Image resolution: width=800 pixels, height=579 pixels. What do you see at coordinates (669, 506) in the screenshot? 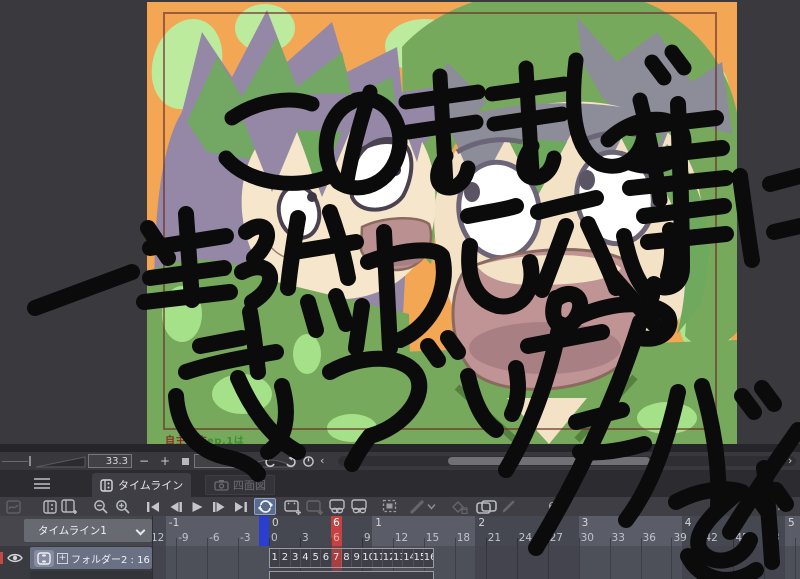
I see `frame-counter-display: 6 0 / 72` at bounding box center [669, 506].